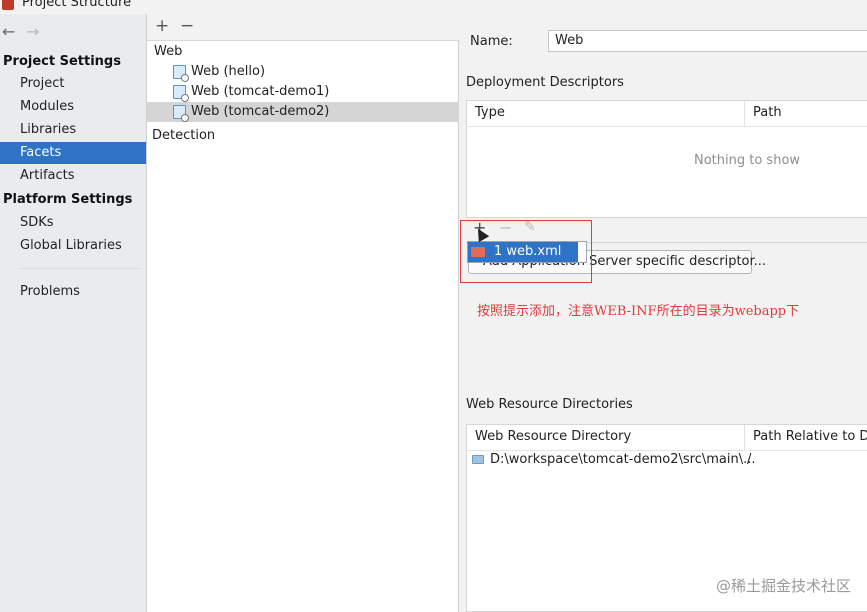  What do you see at coordinates (478, 252) in the screenshot?
I see `xml-file-icon` at bounding box center [478, 252].